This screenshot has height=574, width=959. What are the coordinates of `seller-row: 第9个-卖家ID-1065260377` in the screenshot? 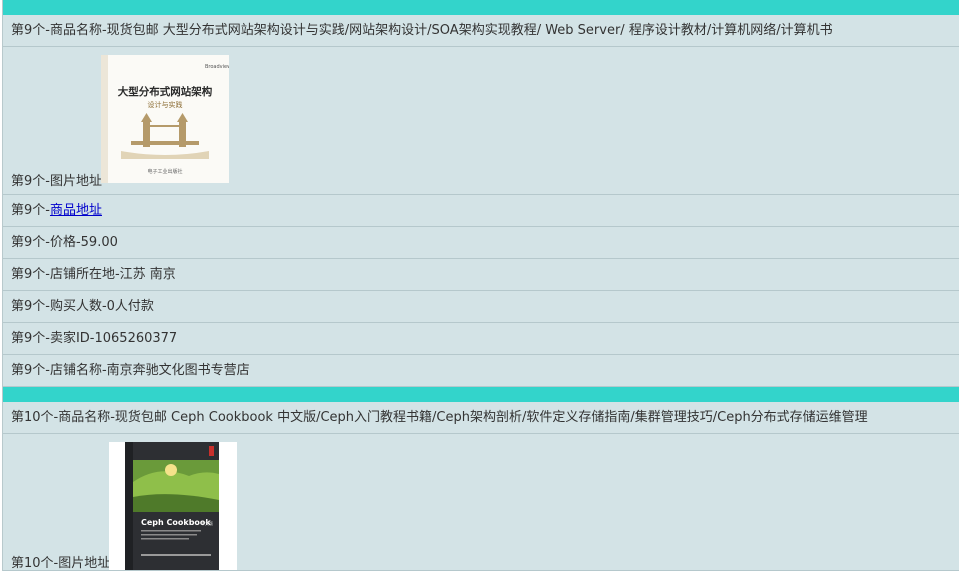 It's located at (481, 339).